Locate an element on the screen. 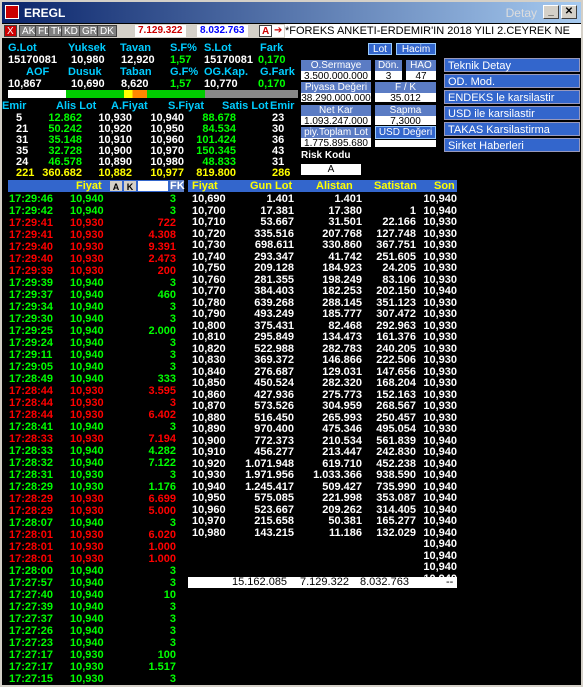 This screenshot has height=687, width=583. menu-item-takas-karsilastirma: TAKAS Karsilastirma is located at coordinates (512, 129).